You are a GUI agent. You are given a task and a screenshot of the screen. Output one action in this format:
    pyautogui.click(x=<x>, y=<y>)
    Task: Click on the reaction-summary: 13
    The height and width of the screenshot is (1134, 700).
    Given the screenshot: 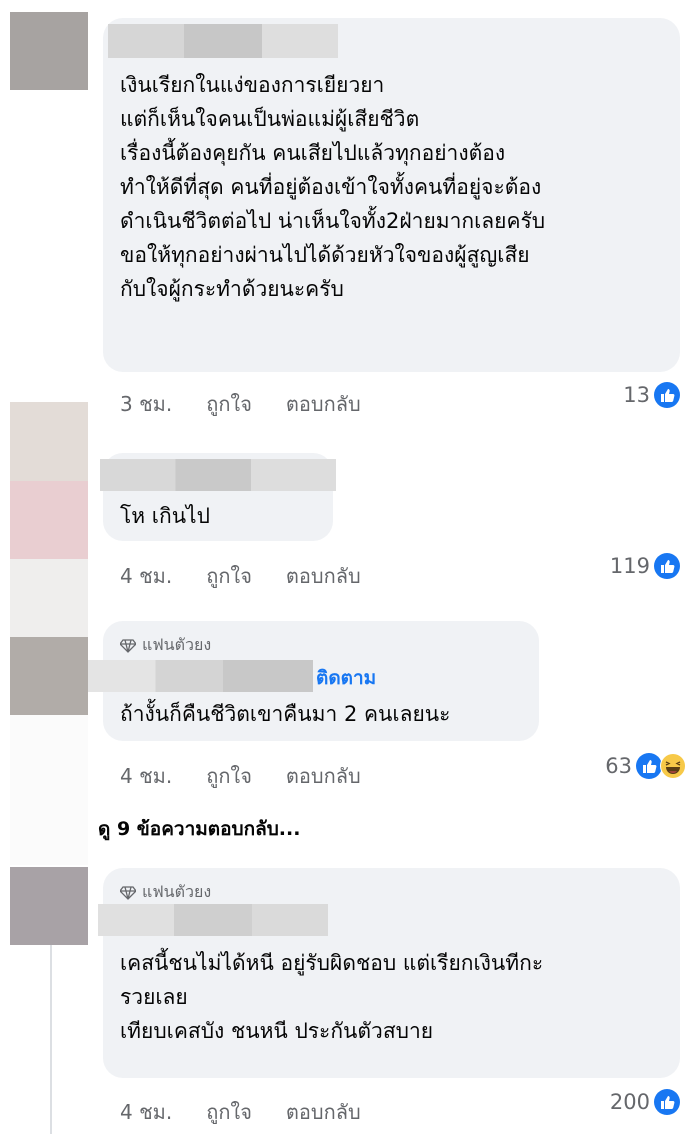 What is the action you would take?
    pyautogui.click(x=651, y=395)
    